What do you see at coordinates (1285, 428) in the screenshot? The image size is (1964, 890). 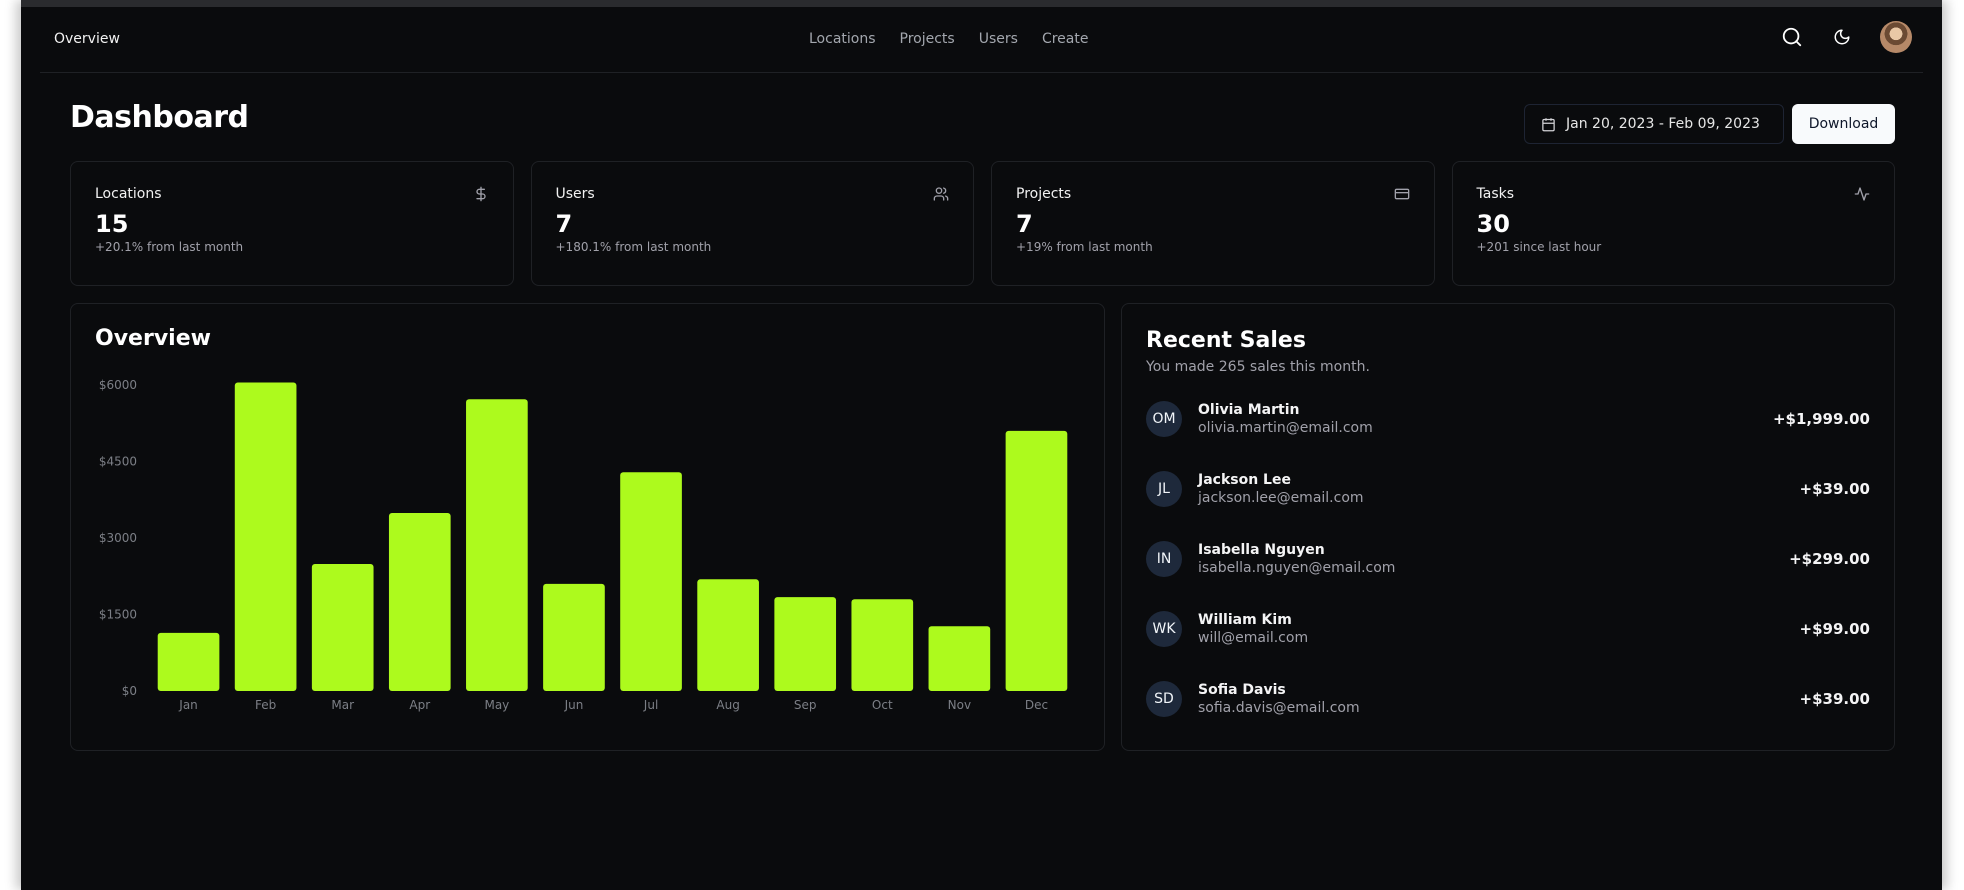 I see `customer-email: olivia.martin@email.com` at bounding box center [1285, 428].